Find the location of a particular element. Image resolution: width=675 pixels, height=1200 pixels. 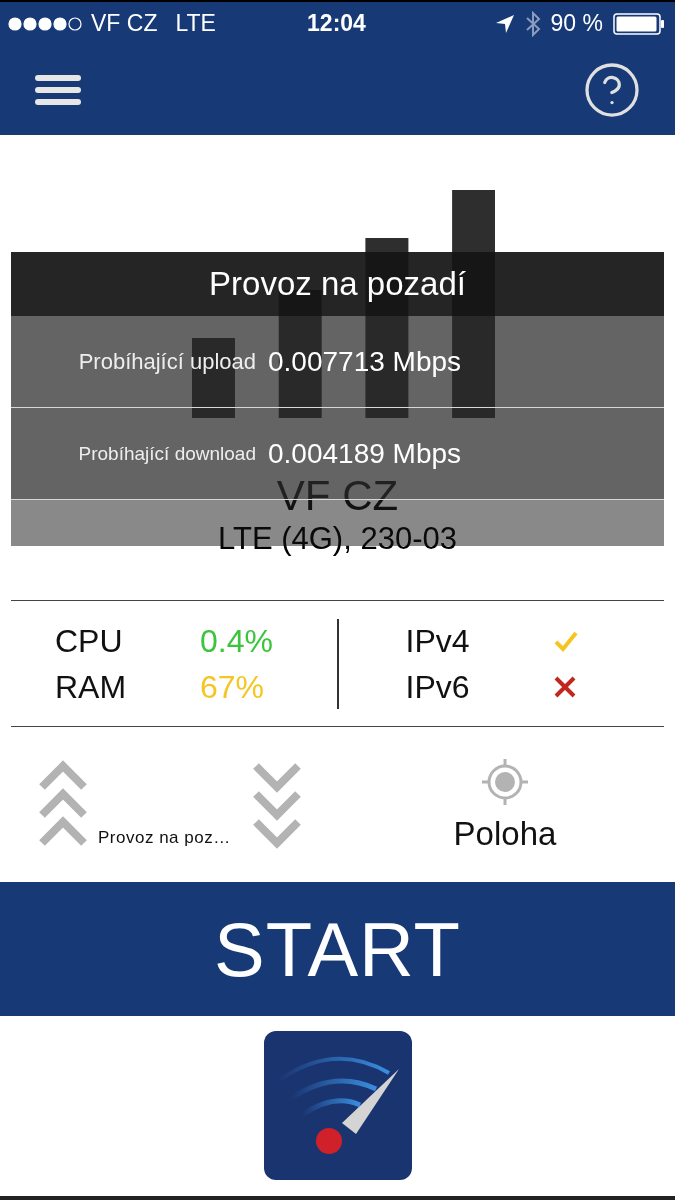

option-label: Poloha is located at coordinates (505, 833).